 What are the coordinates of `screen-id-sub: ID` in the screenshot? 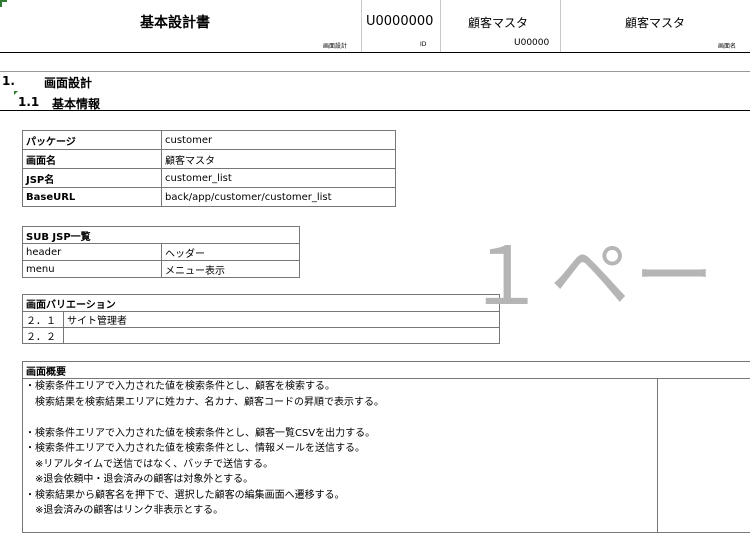 It's located at (423, 44).